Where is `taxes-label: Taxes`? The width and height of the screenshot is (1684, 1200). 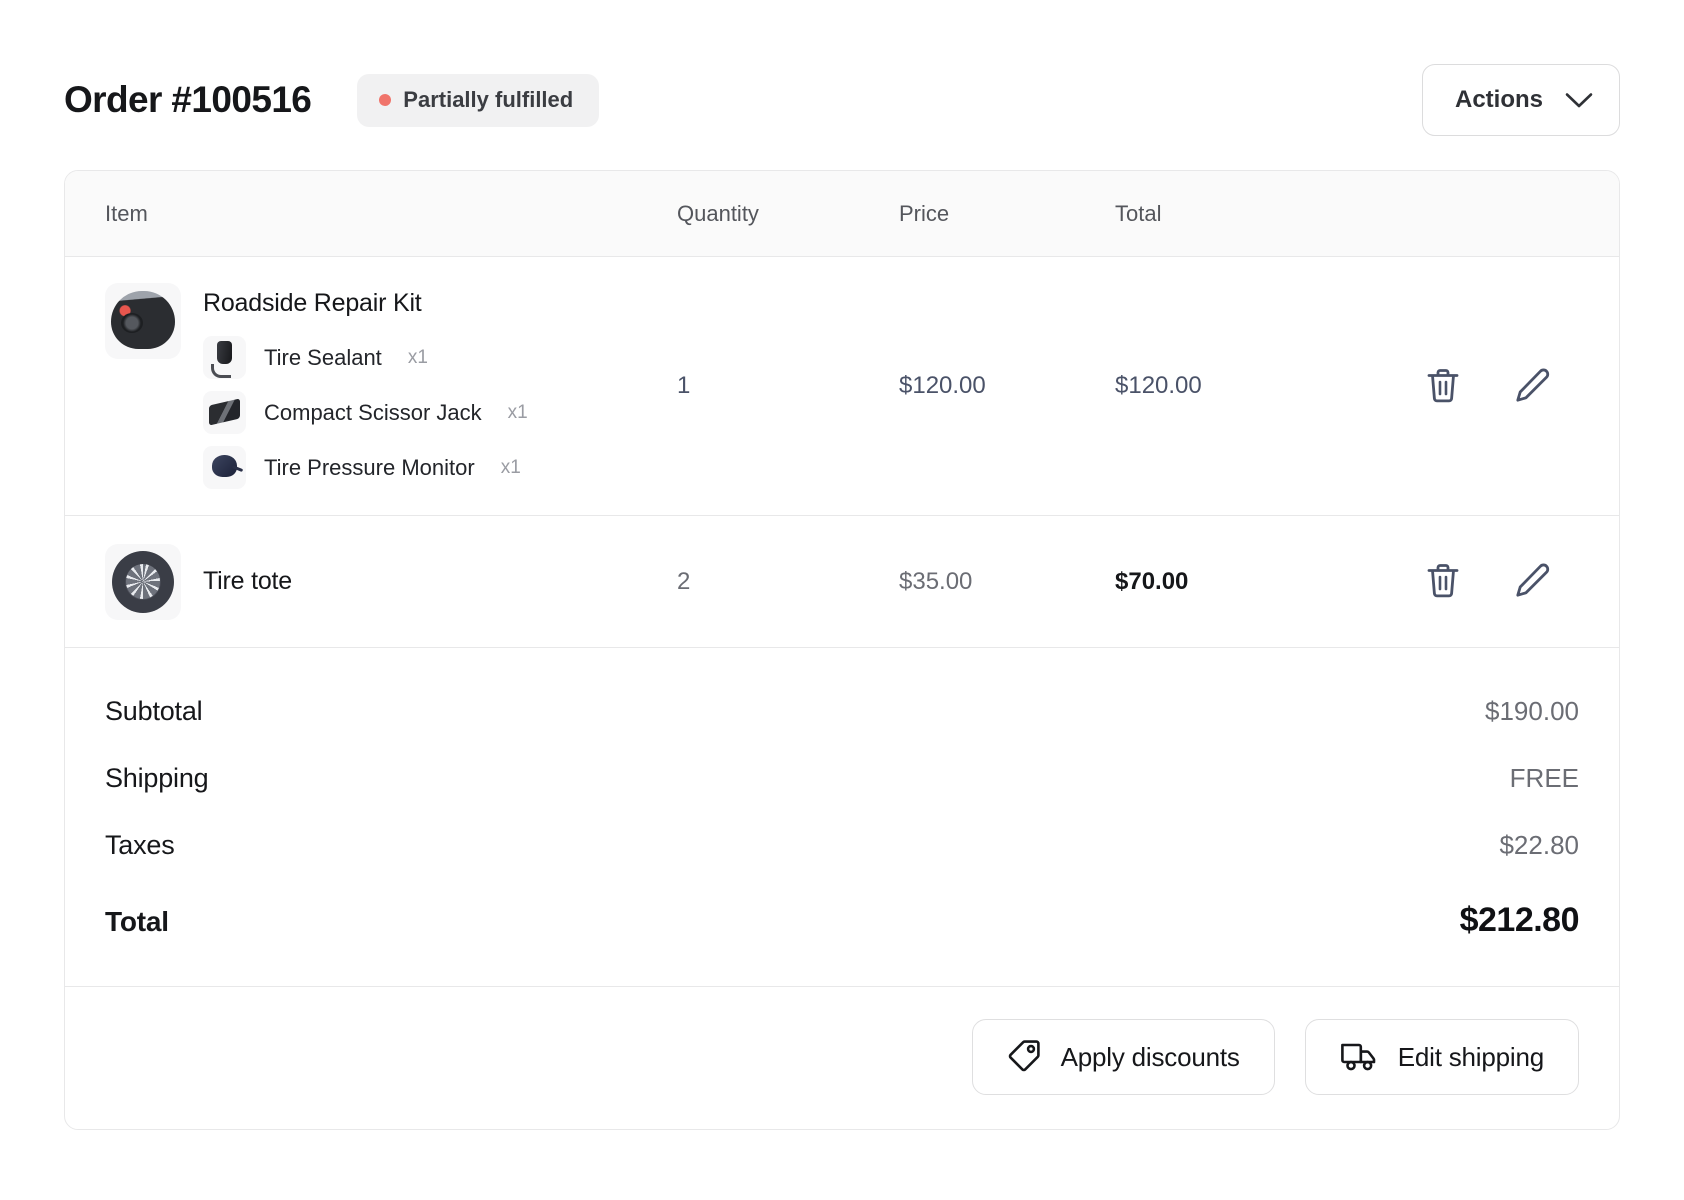 taxes-label: Taxes is located at coordinates (140, 845).